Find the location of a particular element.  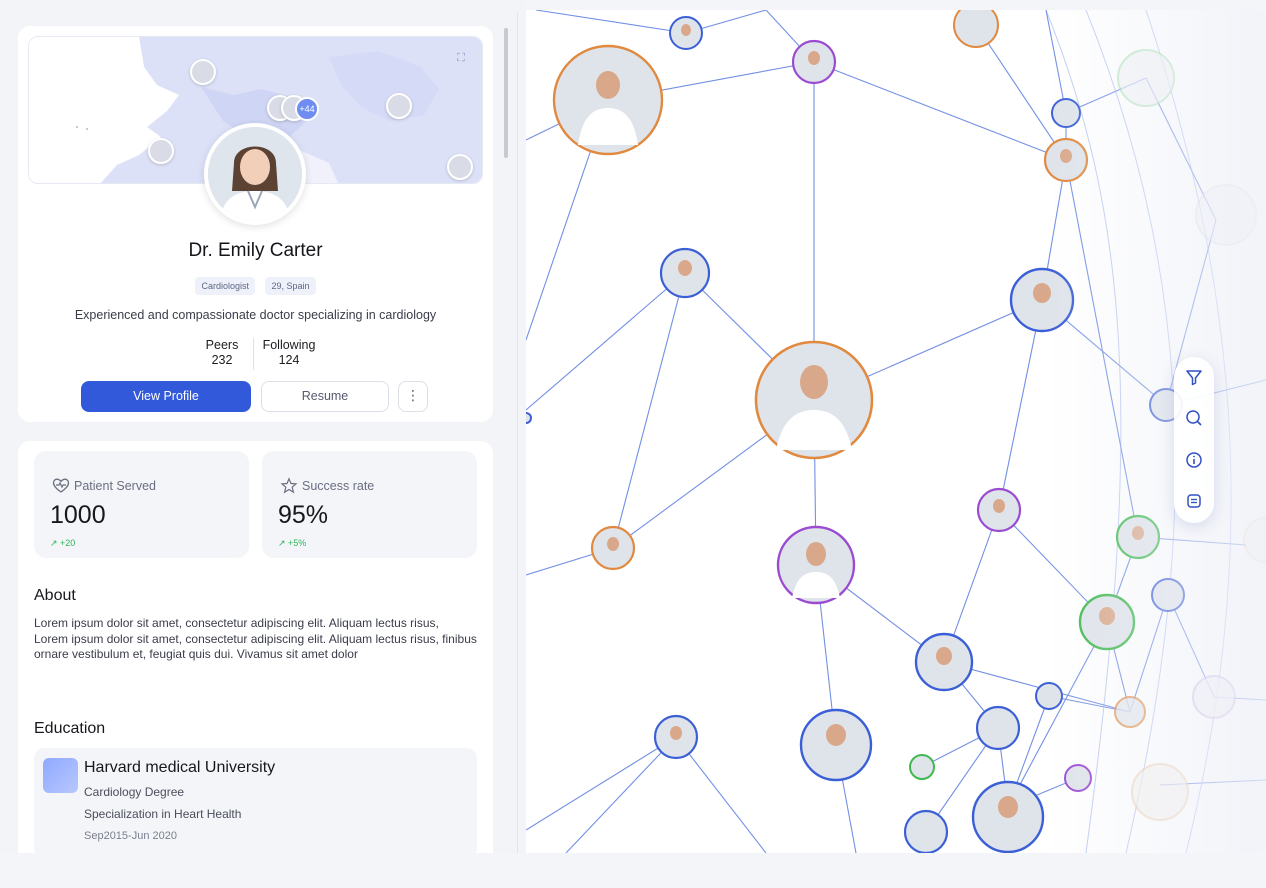

search-icon is located at coordinates (1194, 418).